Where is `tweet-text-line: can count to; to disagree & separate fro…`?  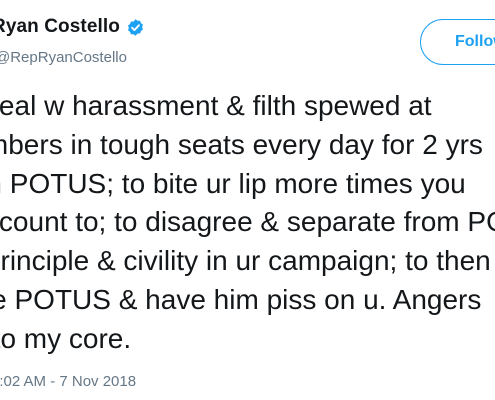
tweet-text-line: can count to; to disagree & separate fro… is located at coordinates (247, 222).